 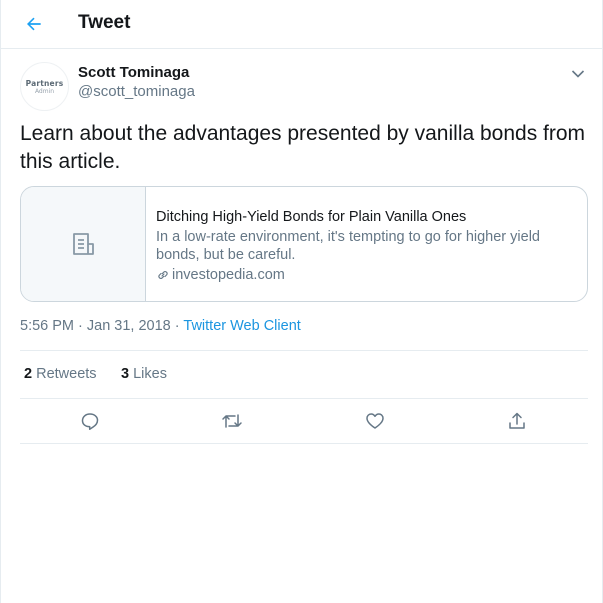 I want to click on share-button, so click(x=517, y=421).